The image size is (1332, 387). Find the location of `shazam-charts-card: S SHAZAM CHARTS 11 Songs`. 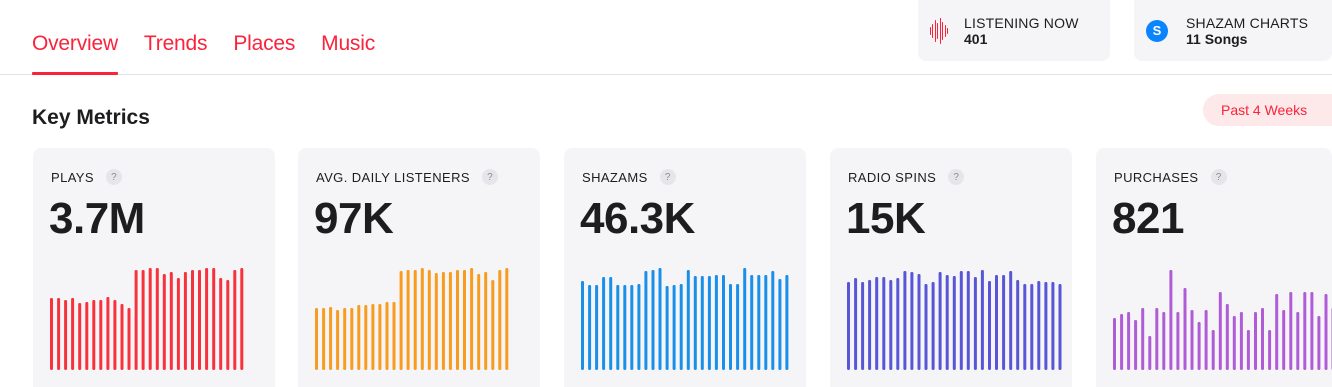

shazam-charts-card: S SHAZAM CHARTS 11 Songs is located at coordinates (1233, 30).